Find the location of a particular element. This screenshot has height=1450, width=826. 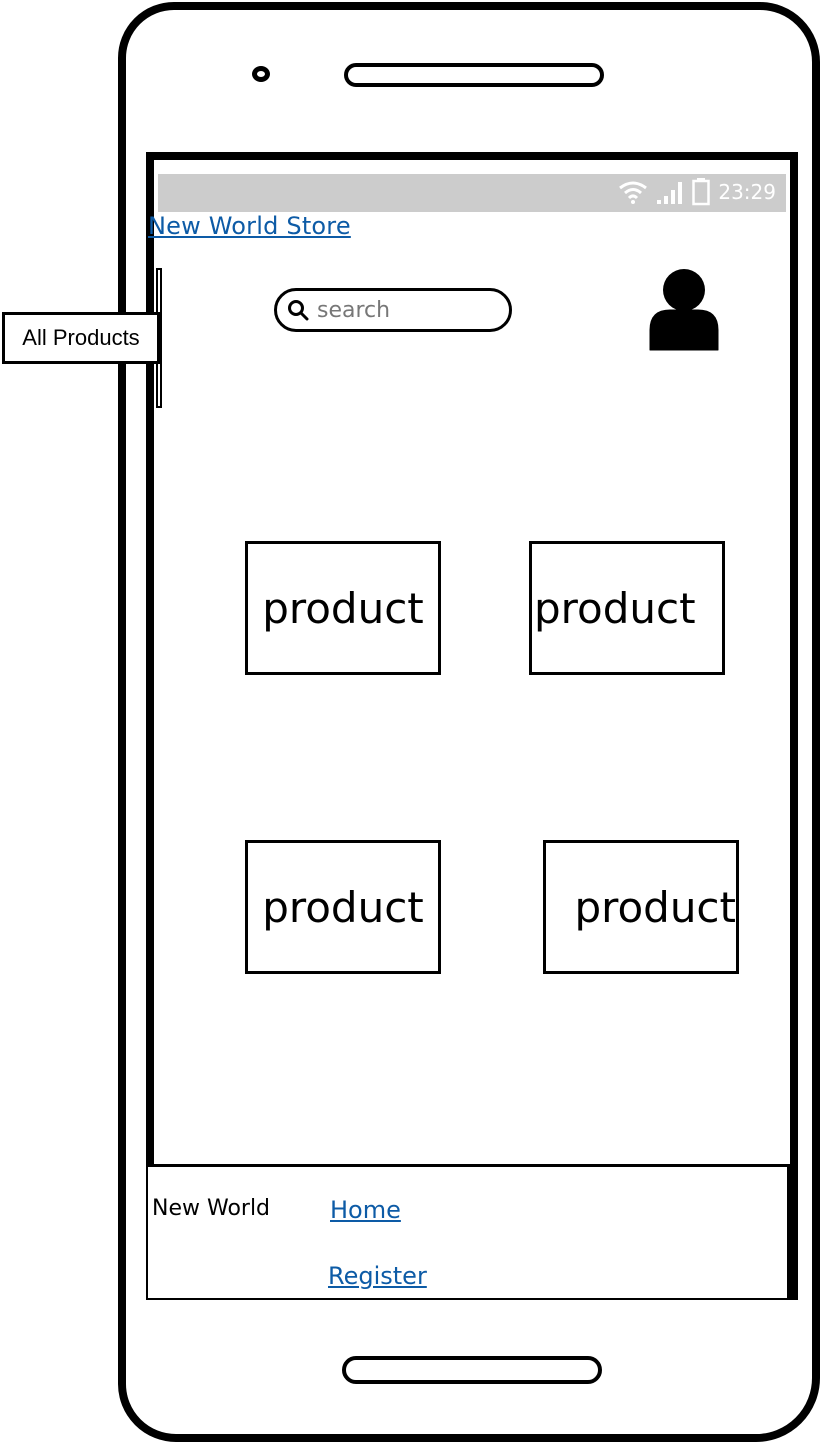

footer-home-link: Home is located at coordinates (365, 1210).